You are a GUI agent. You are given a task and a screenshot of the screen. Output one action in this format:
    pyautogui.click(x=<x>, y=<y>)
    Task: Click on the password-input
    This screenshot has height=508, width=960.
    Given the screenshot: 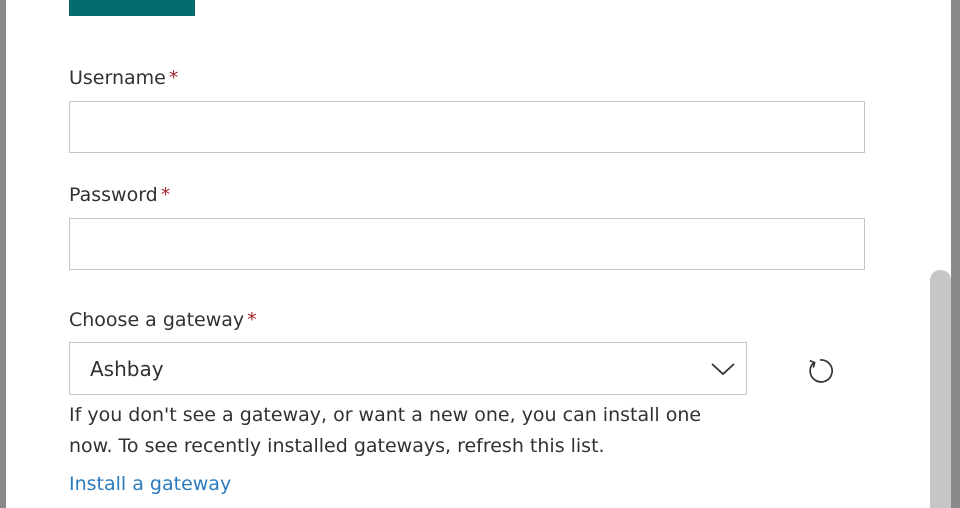 What is the action you would take?
    pyautogui.click(x=467, y=244)
    